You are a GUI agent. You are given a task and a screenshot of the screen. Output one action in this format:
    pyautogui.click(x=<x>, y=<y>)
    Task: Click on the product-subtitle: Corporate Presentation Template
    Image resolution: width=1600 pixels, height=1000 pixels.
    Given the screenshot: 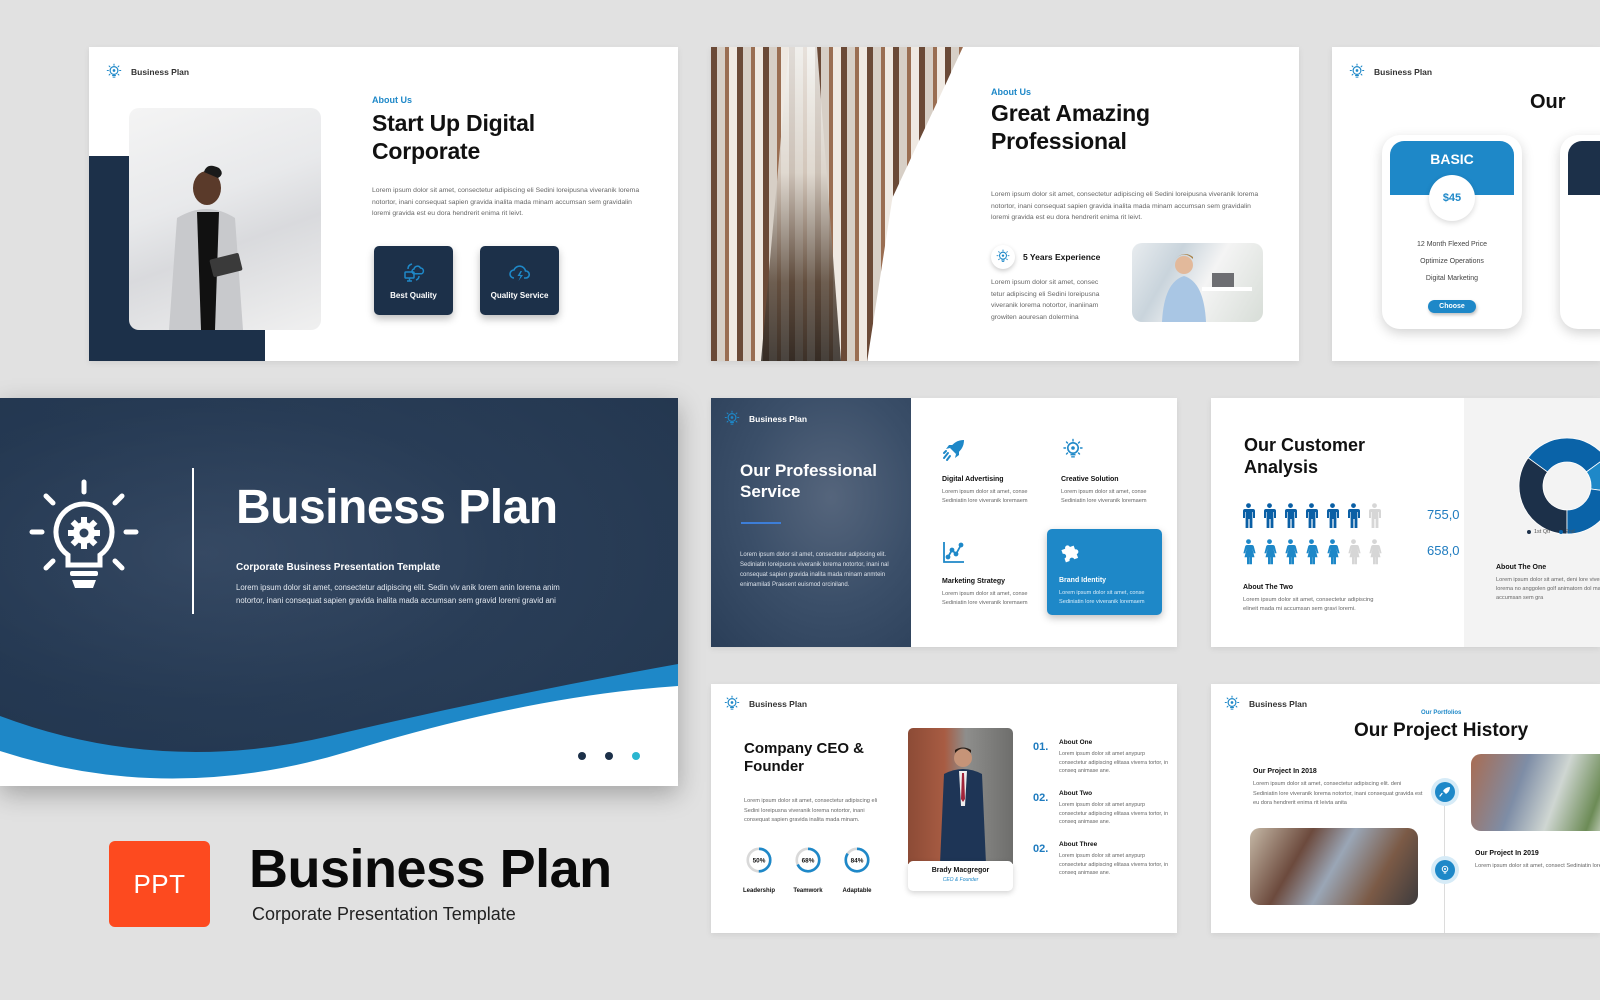 What is the action you would take?
    pyautogui.click(x=384, y=914)
    